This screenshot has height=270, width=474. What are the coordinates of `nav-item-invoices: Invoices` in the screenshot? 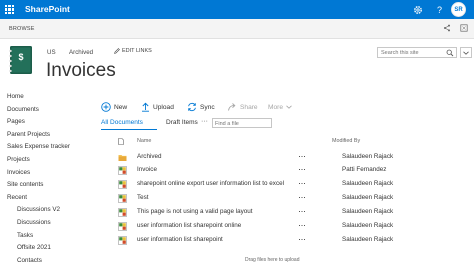 It's located at (48, 173).